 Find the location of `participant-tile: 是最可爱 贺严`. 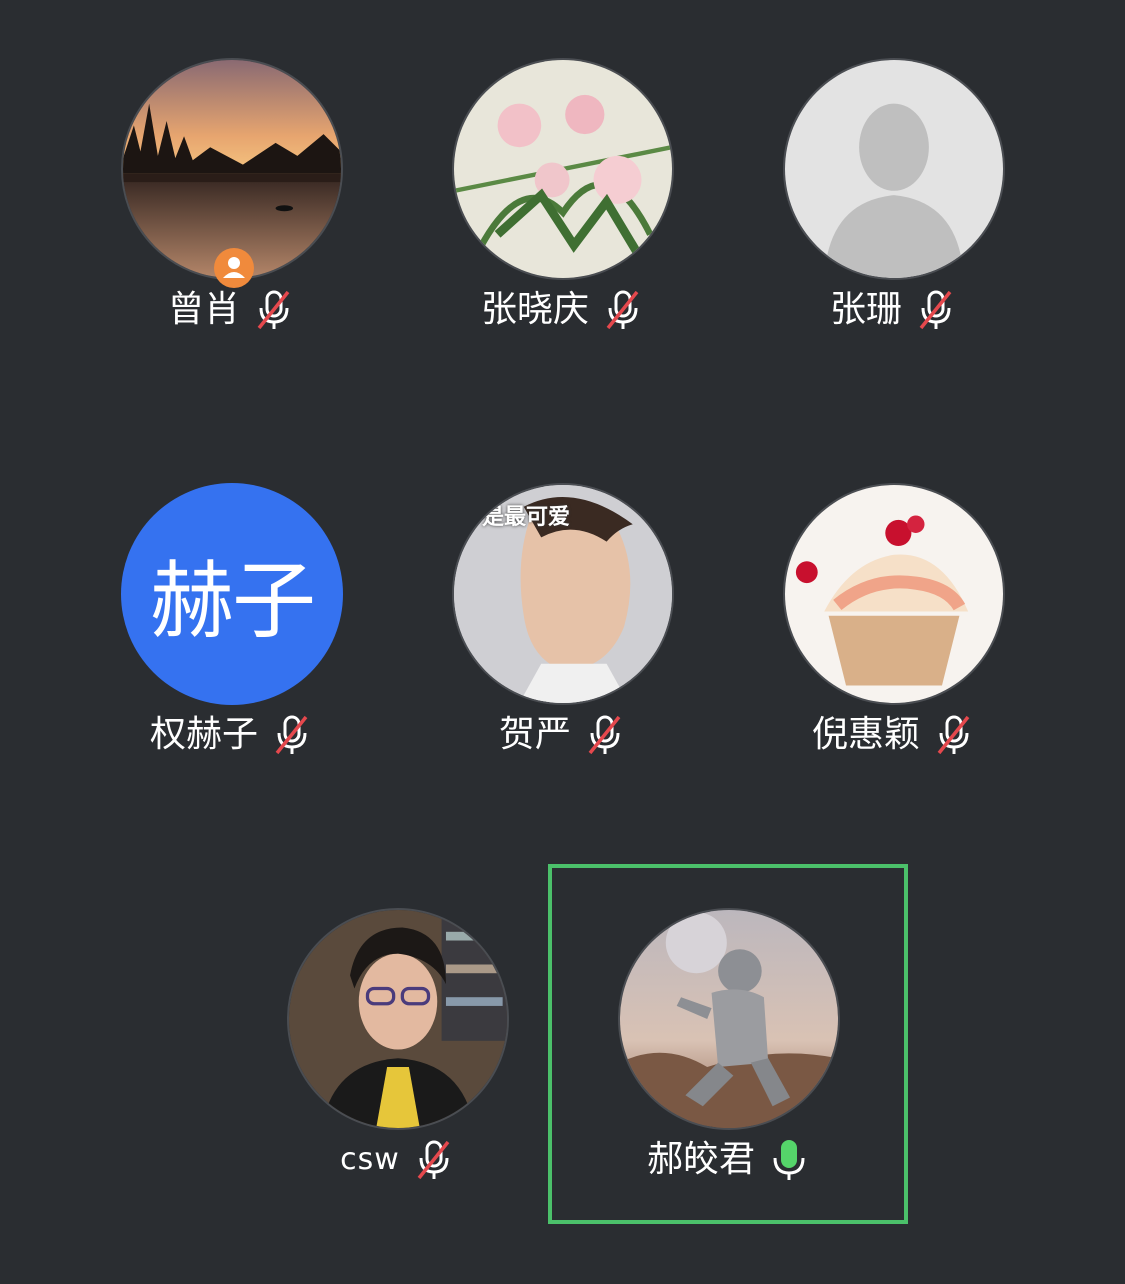

participant-tile: 是最可爱 贺严 is located at coordinates (562, 663).